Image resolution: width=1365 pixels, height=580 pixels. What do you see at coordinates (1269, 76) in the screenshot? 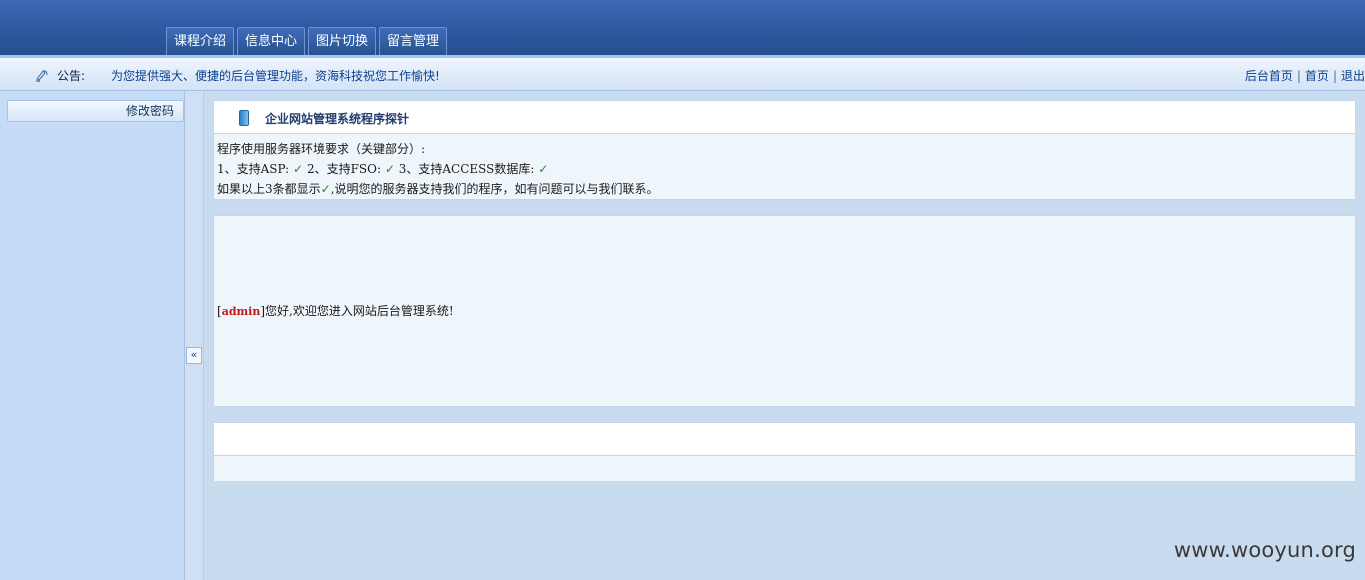
I see `admin-home-link: 后台首页` at bounding box center [1269, 76].